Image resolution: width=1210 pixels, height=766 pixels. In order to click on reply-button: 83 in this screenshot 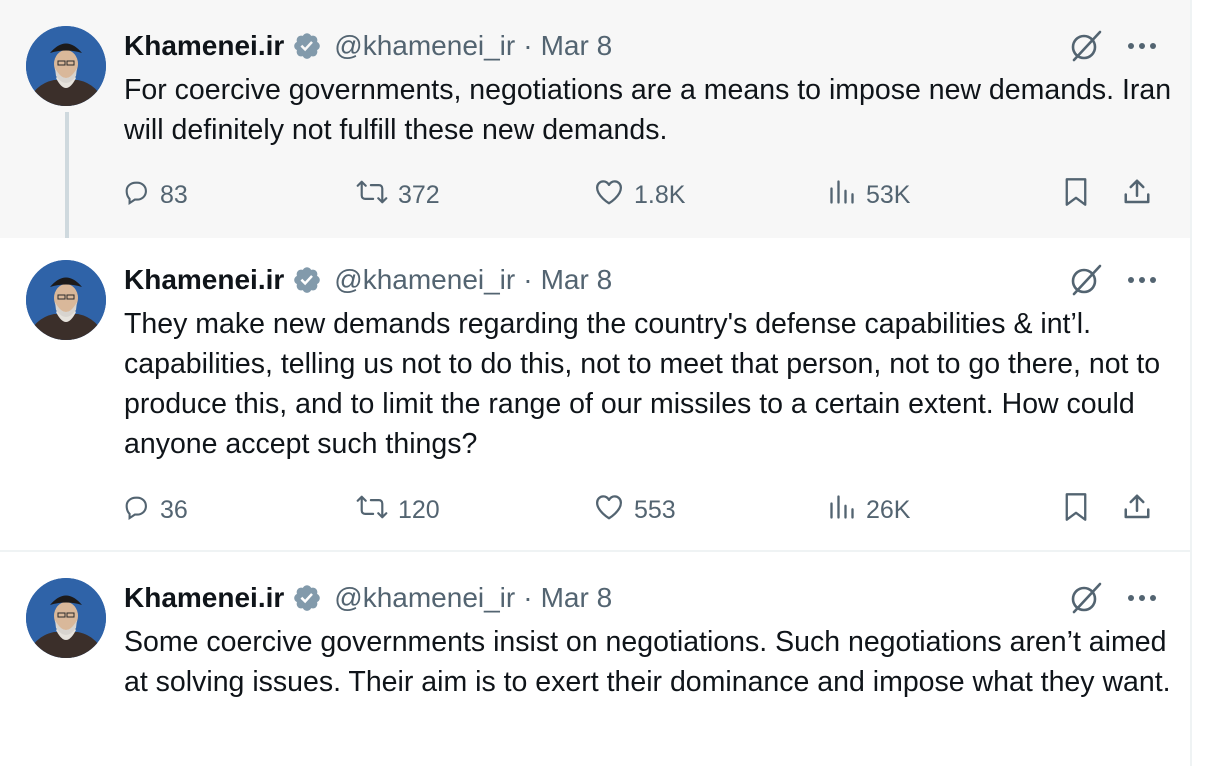, I will do `click(155, 195)`.